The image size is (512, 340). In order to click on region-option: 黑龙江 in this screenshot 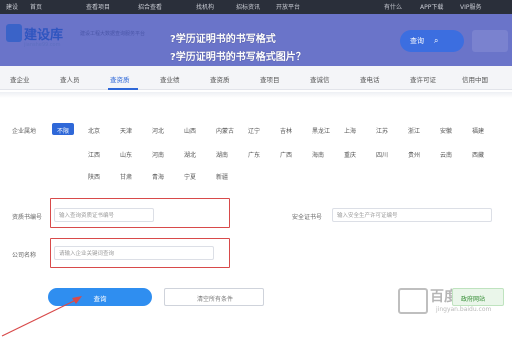, I will do `click(321, 130)`.